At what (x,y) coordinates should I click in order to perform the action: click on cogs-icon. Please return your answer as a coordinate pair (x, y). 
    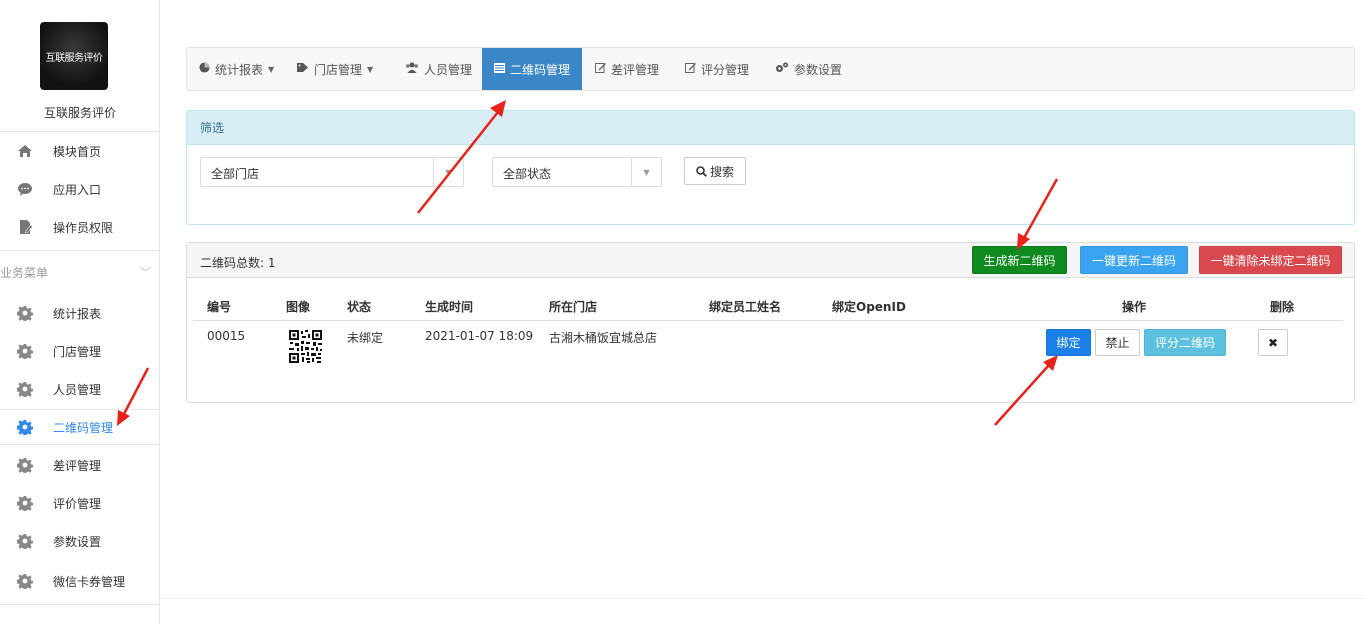
    Looking at the image, I should click on (782, 69).